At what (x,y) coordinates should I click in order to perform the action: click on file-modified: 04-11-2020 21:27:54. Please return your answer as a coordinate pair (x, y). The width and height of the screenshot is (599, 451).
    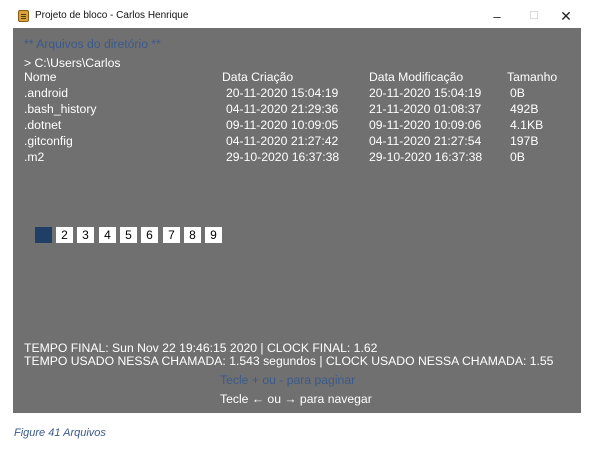
    Looking at the image, I should click on (425, 141).